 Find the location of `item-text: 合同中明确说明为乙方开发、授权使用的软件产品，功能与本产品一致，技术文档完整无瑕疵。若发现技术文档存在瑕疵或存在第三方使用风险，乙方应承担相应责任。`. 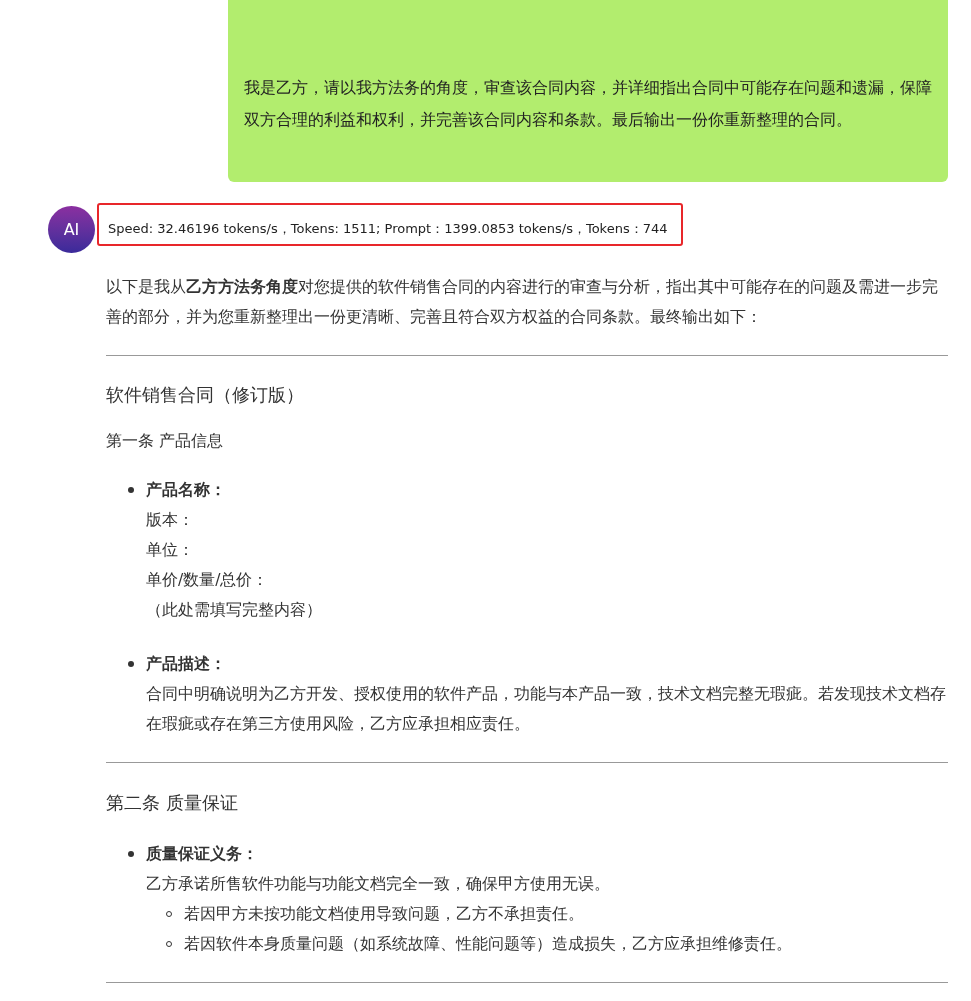

item-text: 合同中明确说明为乙方开发、授权使用的软件产品，功能与本产品一致，技术文档完整无瑕疵。若发现技术文档存在瑕疵或存在第三方使用风险，乙方应承担相应责任。 is located at coordinates (546, 709).